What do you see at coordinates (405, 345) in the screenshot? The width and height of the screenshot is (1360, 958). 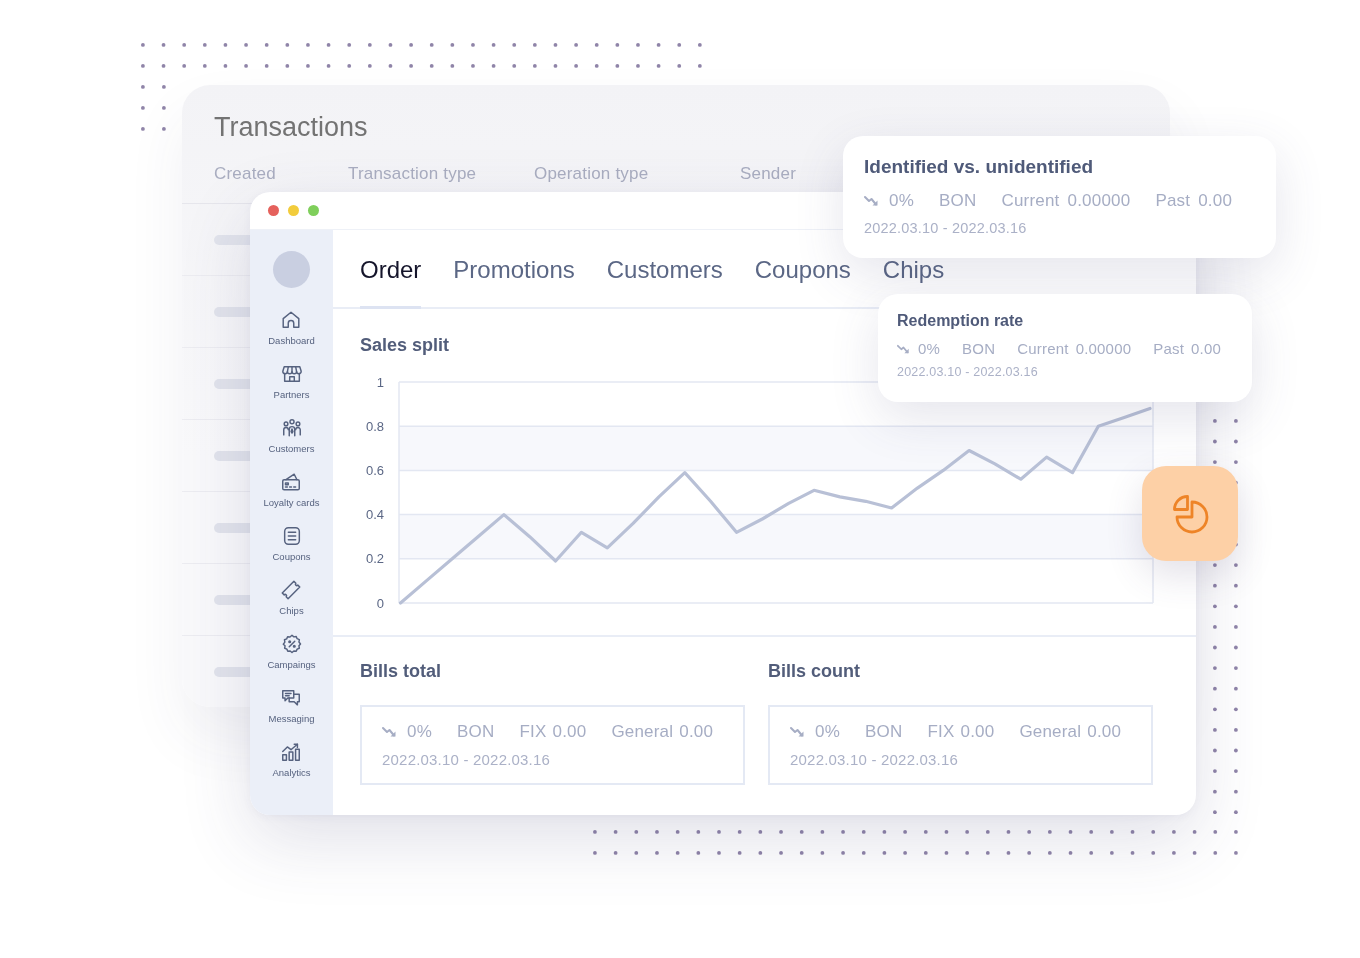 I see `chart-title: Sales split` at bounding box center [405, 345].